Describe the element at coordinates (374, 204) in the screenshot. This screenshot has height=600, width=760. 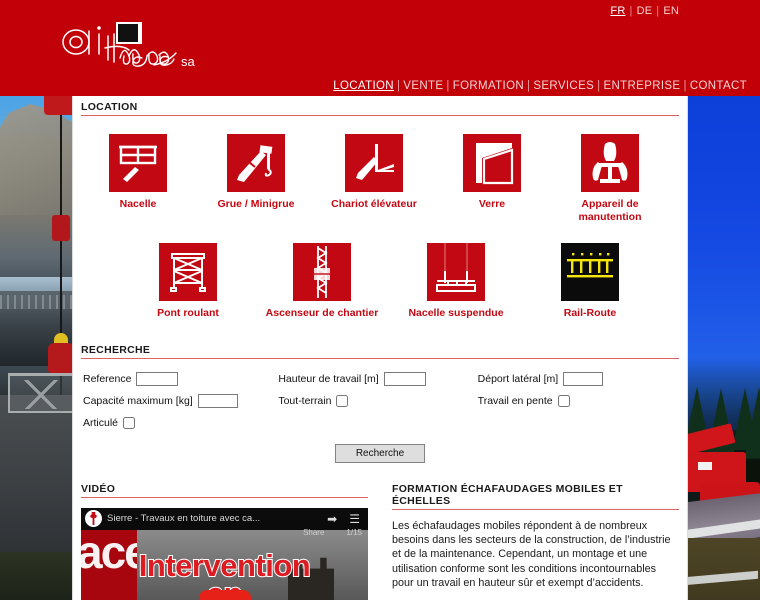
I see `category-label: Chariot élévateur` at that location.